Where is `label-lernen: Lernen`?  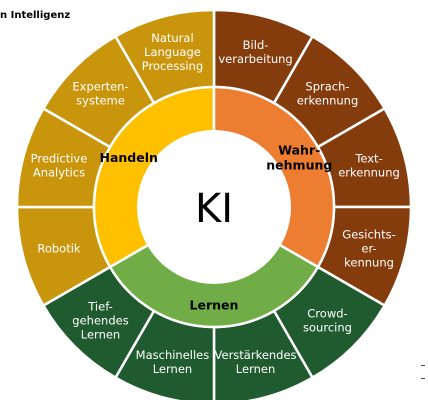
label-lernen: Lernen is located at coordinates (214, 305).